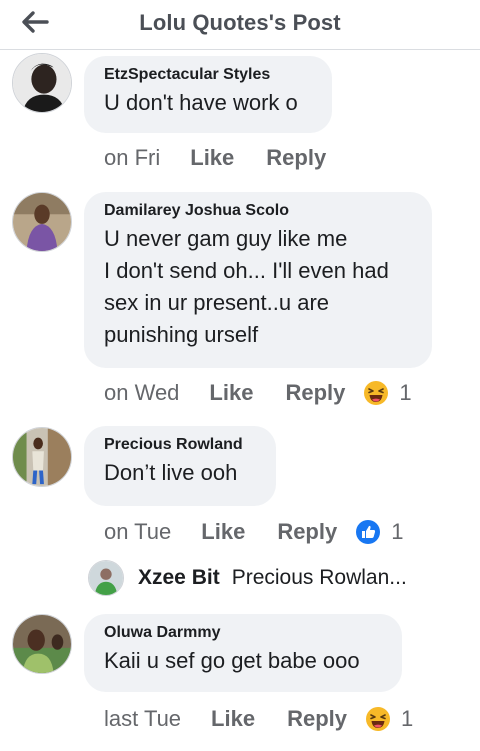 Image resolution: width=480 pixels, height=751 pixels. Describe the element at coordinates (258, 719) in the screenshot. I see `comment-actions: last Tue Like Reply 1` at that location.